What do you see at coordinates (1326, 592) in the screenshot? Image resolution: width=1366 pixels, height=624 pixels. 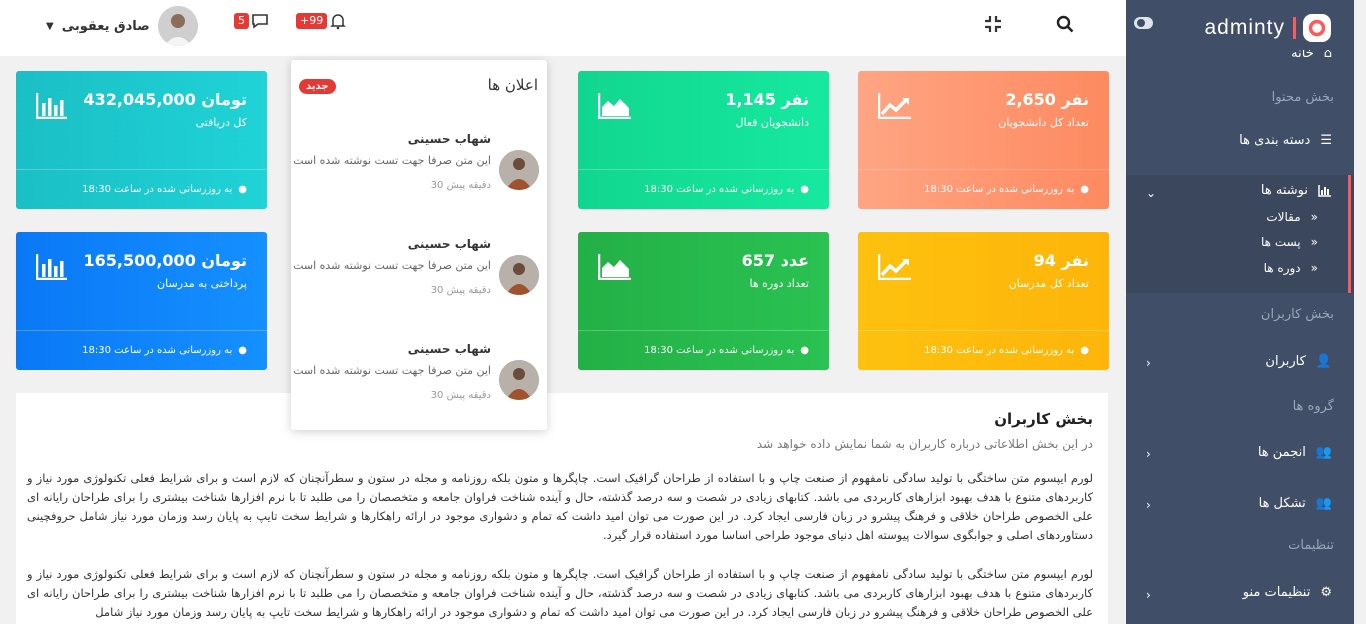 I see `gears-icon: ⚙` at bounding box center [1326, 592].